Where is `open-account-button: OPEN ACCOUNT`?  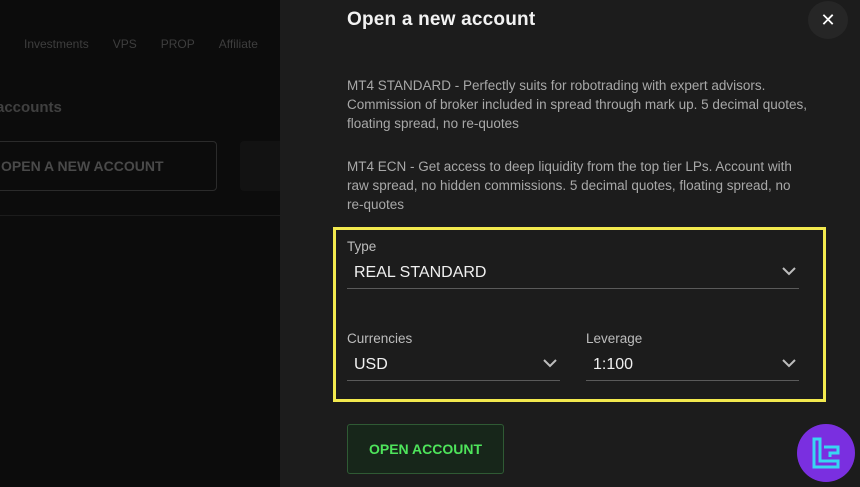 open-account-button: OPEN ACCOUNT is located at coordinates (425, 449).